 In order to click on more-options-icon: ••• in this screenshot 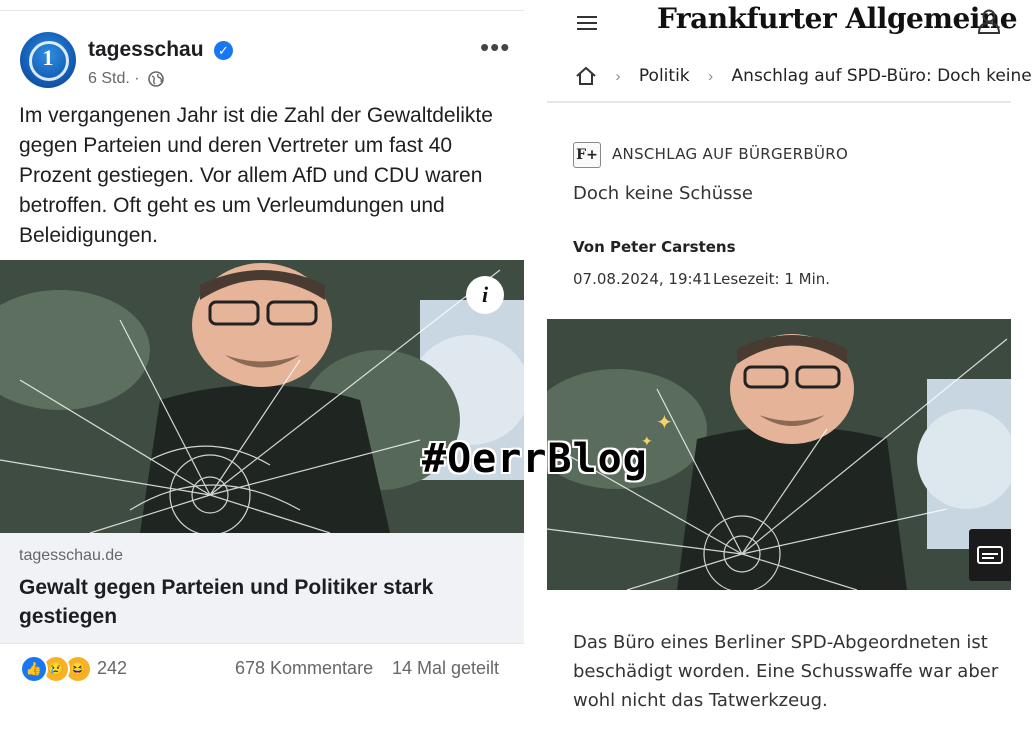, I will do `click(495, 47)`.